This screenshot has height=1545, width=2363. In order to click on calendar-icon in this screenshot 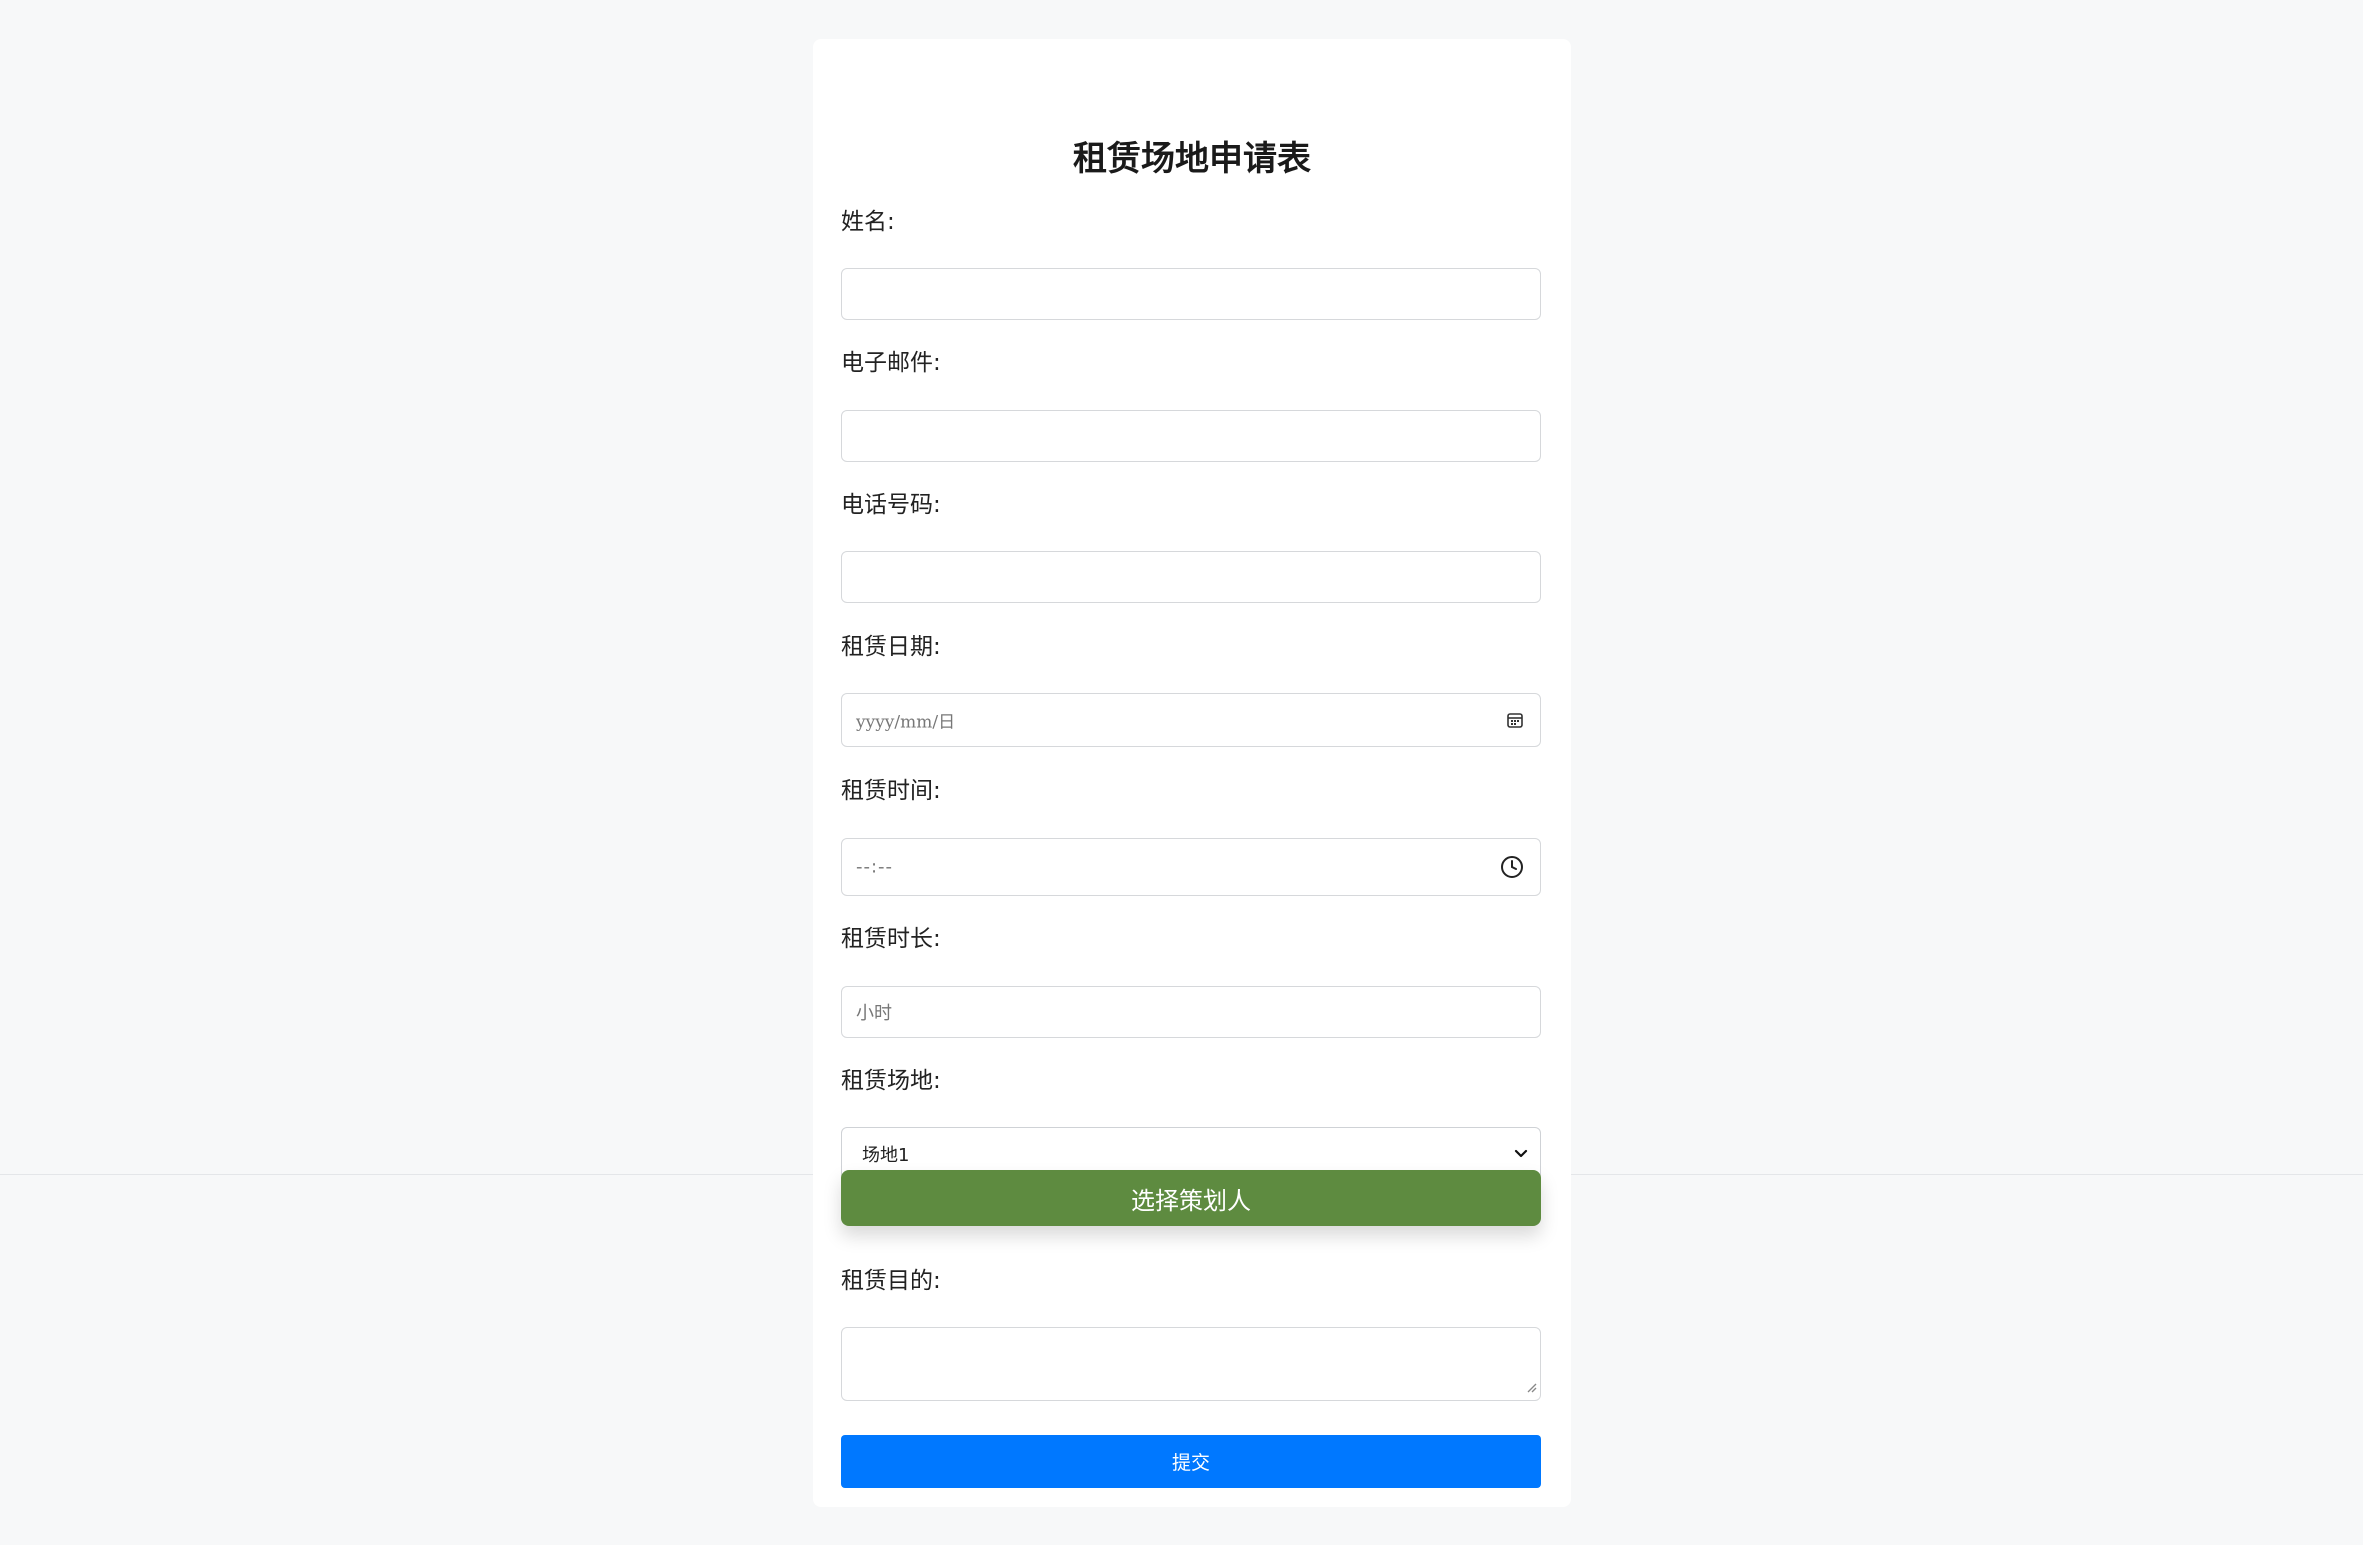, I will do `click(1515, 720)`.